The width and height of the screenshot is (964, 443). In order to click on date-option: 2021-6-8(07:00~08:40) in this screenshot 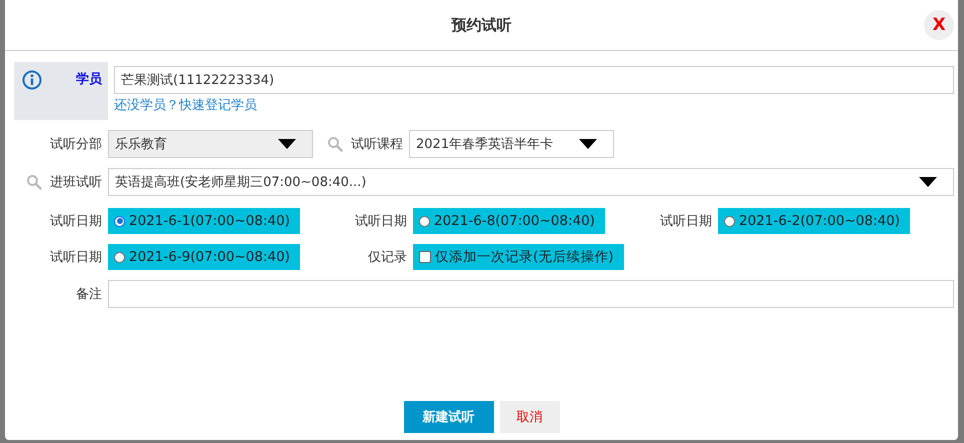, I will do `click(509, 221)`.